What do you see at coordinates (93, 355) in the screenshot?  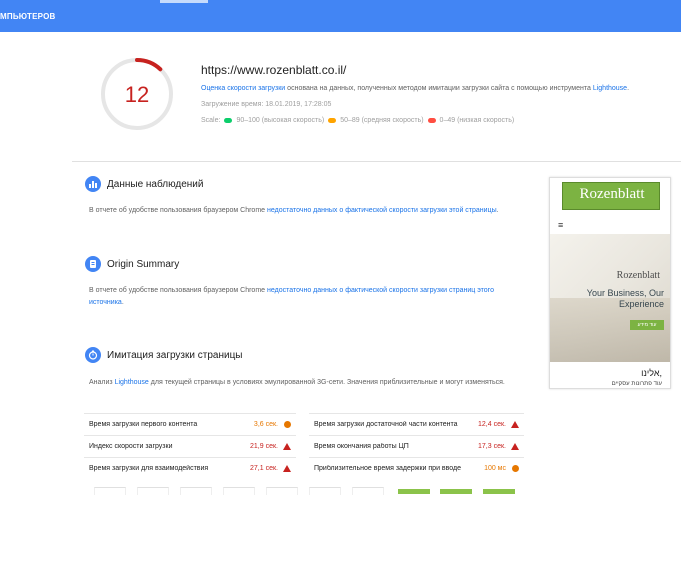 I see `stopwatch-icon` at bounding box center [93, 355].